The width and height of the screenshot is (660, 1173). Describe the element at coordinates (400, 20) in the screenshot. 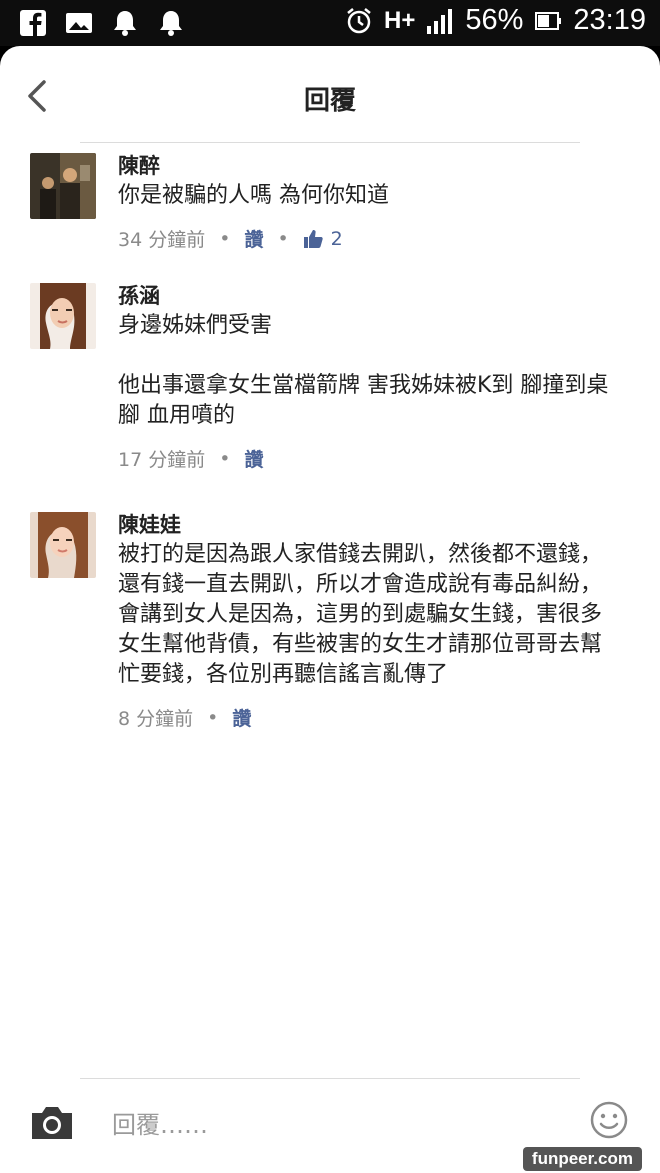

I see `network-type: H+` at that location.